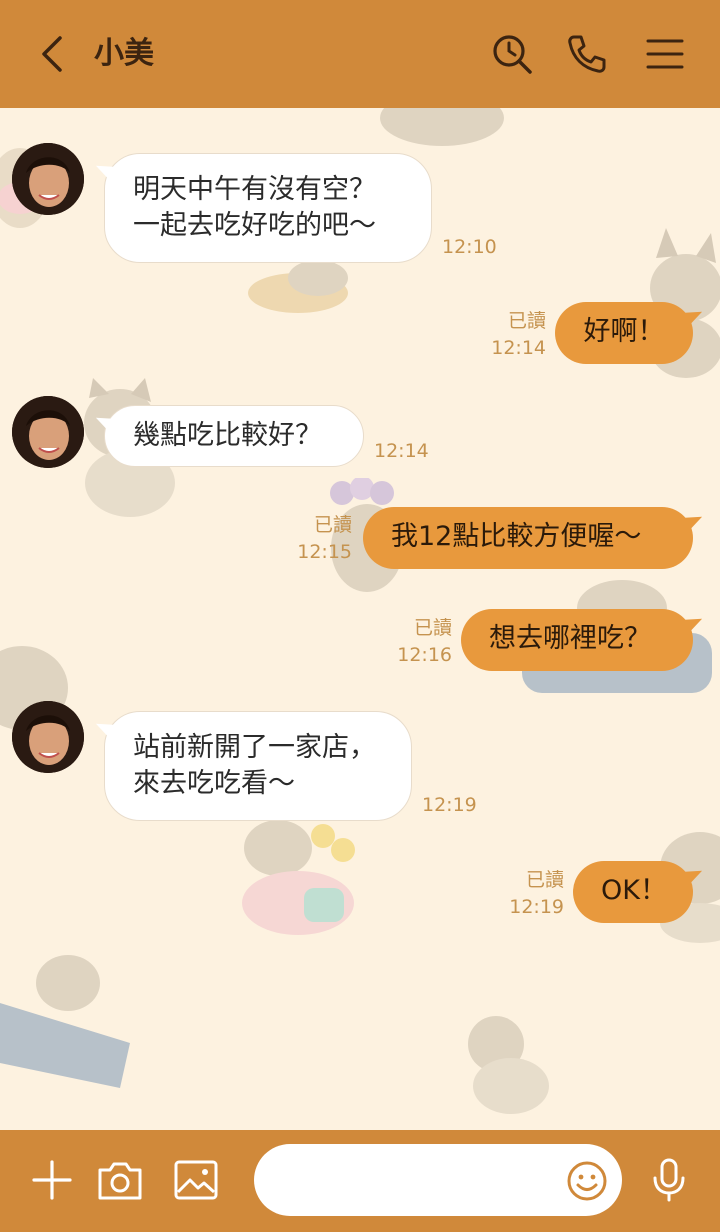 The image size is (720, 1232). I want to click on microphone-button, so click(669, 1180).